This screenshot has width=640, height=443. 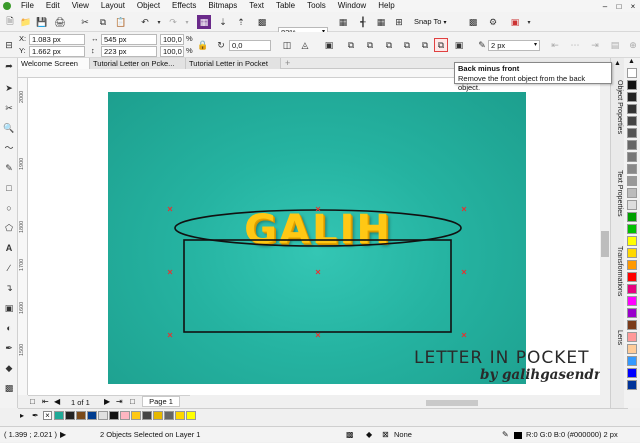 I want to click on print-icon: 🖨, so click(x=60, y=22).